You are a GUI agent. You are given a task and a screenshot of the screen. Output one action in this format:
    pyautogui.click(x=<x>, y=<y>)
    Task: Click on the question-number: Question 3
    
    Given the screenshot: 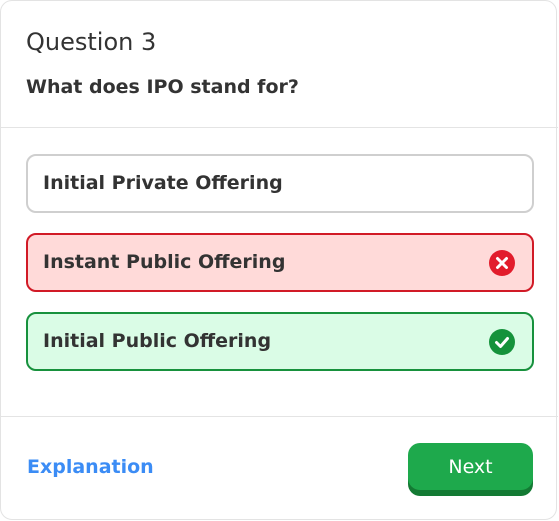 What is the action you would take?
    pyautogui.click(x=91, y=42)
    